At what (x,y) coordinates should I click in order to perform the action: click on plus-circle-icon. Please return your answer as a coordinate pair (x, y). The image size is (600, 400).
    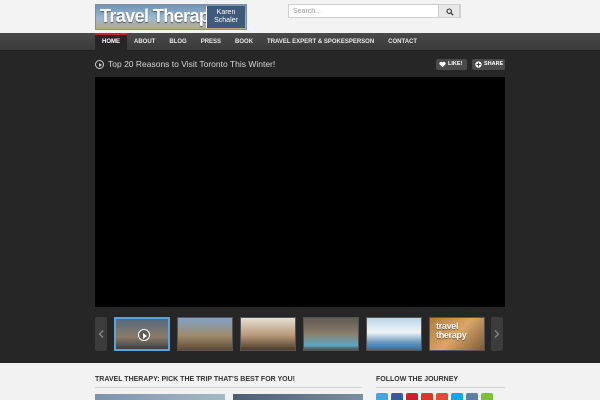
    Looking at the image, I should click on (478, 64).